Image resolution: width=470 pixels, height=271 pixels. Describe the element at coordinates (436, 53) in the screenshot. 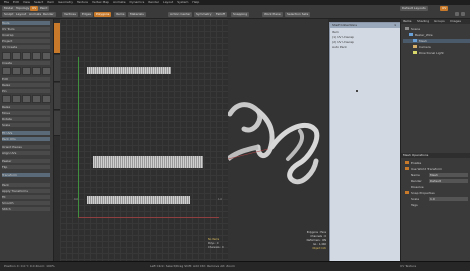

I see `item-row-light: Directional Light` at that location.